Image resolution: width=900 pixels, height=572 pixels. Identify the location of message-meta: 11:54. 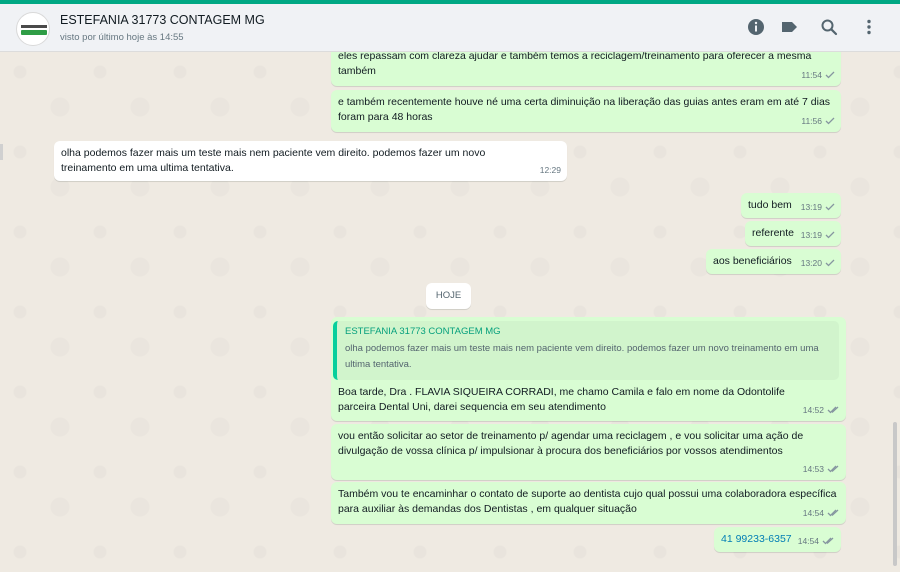
(818, 75).